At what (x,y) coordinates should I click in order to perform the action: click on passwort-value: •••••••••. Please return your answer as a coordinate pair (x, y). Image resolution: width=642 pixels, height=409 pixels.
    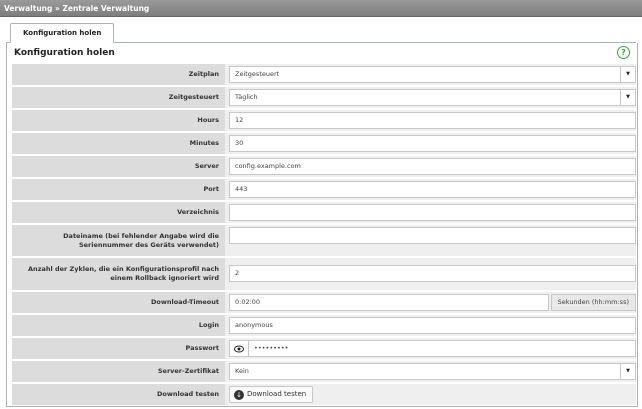
    Looking at the image, I should click on (271, 348).